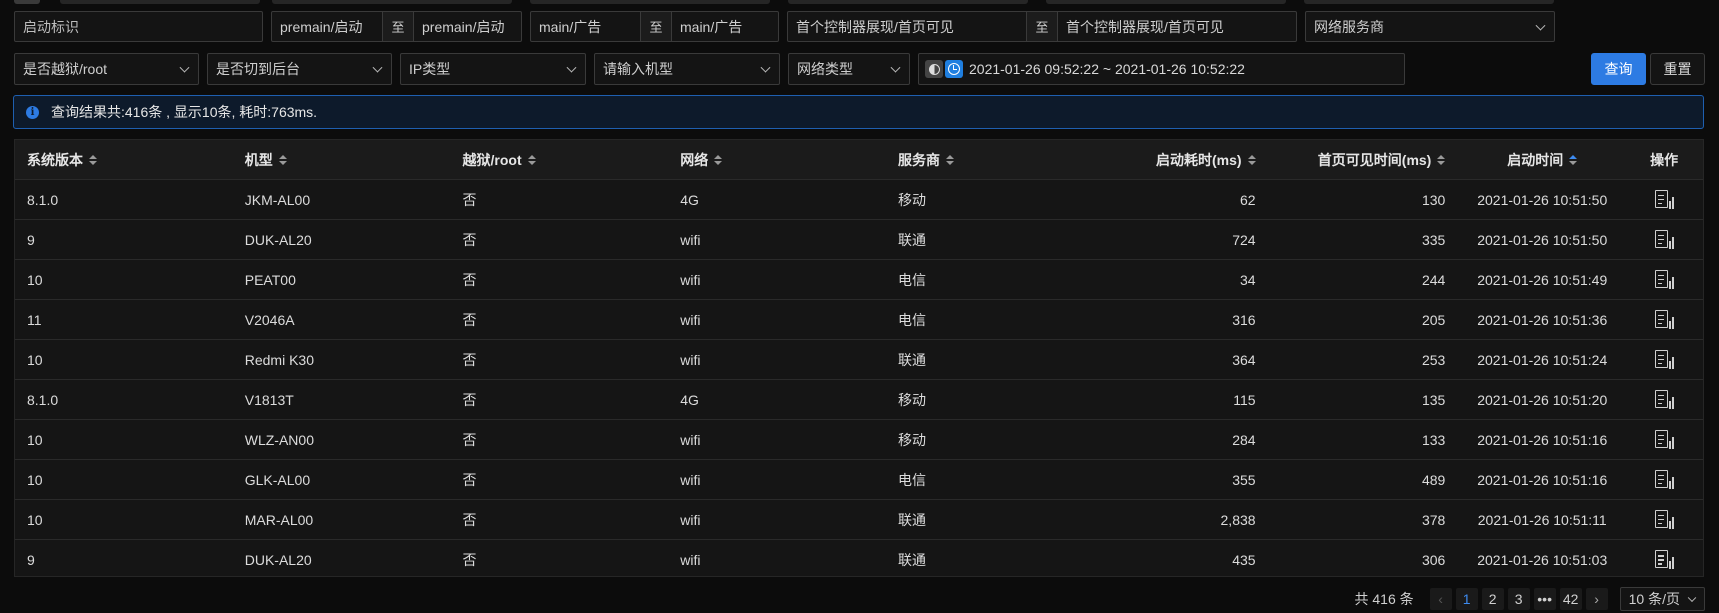 This screenshot has height=613, width=1719. I want to click on ip-type-select: IP类型, so click(493, 69).